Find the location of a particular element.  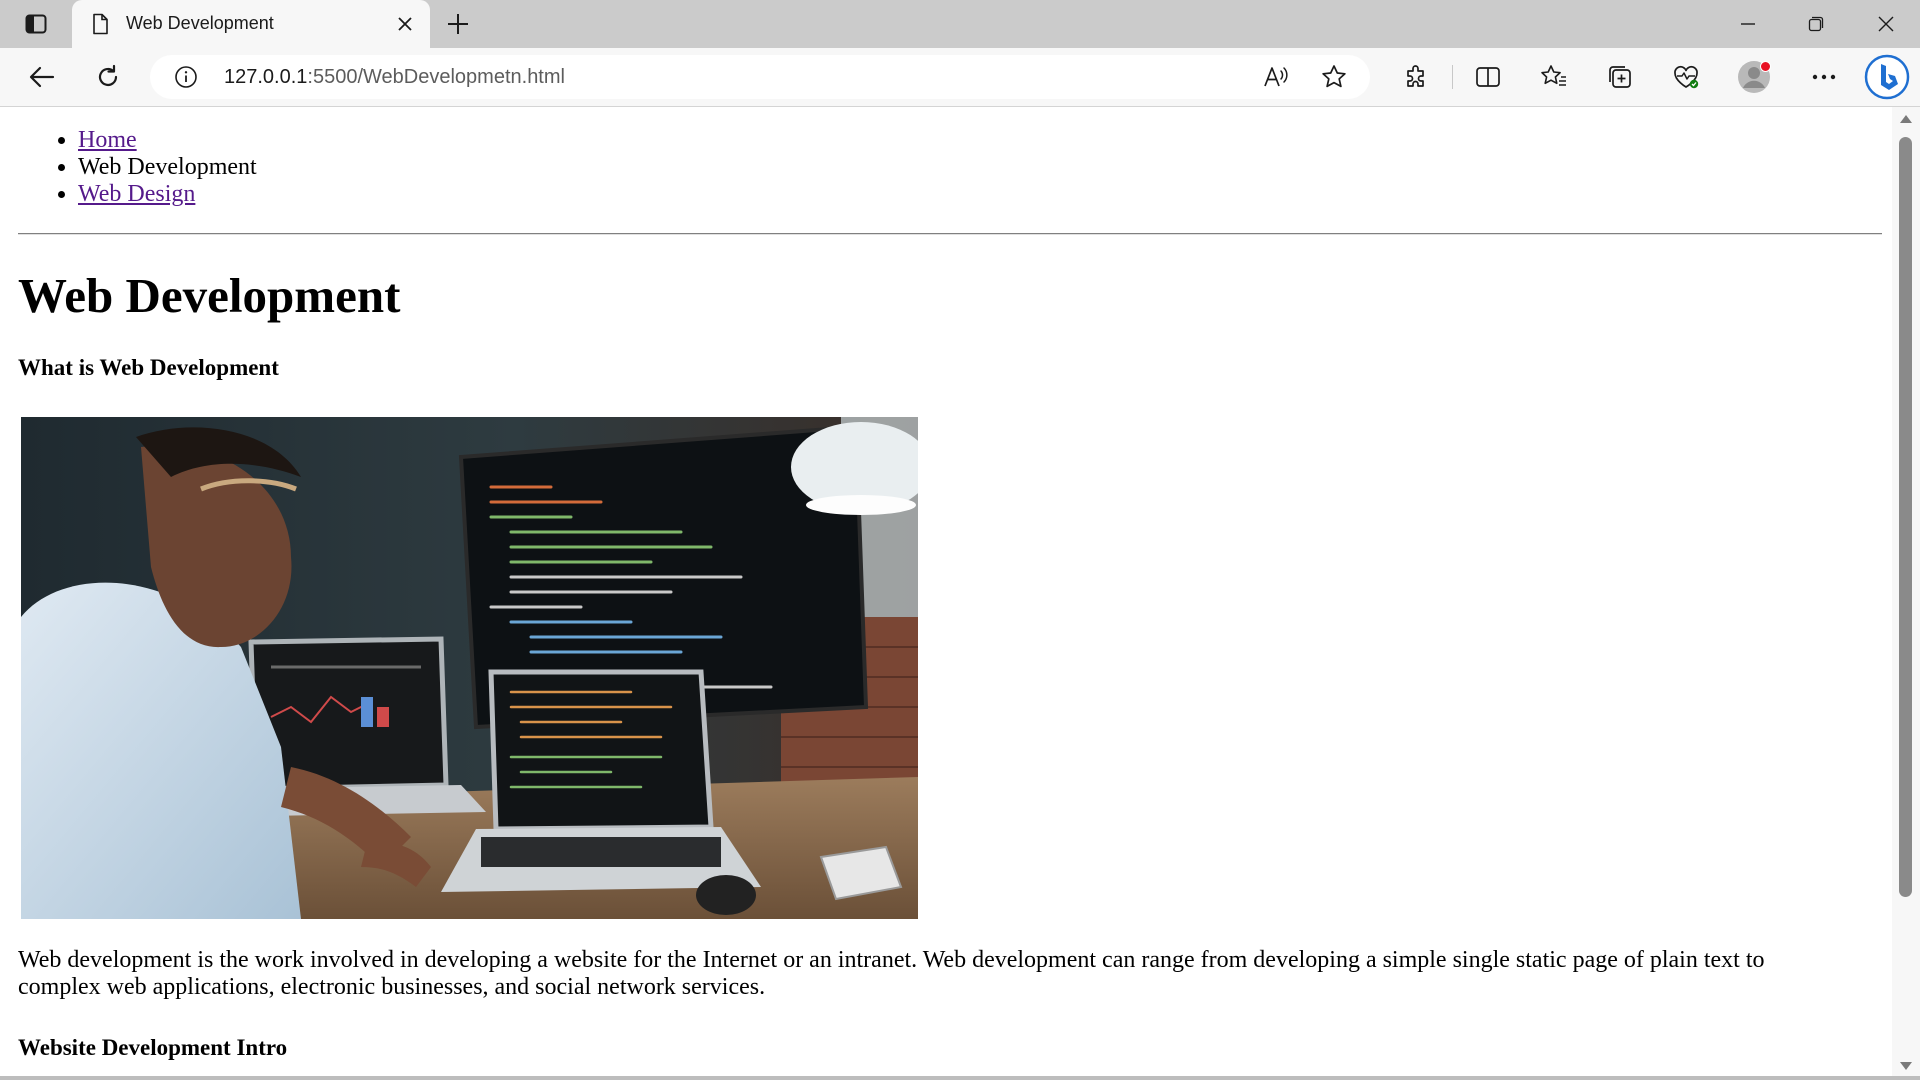

profile-button is located at coordinates (1754, 77).